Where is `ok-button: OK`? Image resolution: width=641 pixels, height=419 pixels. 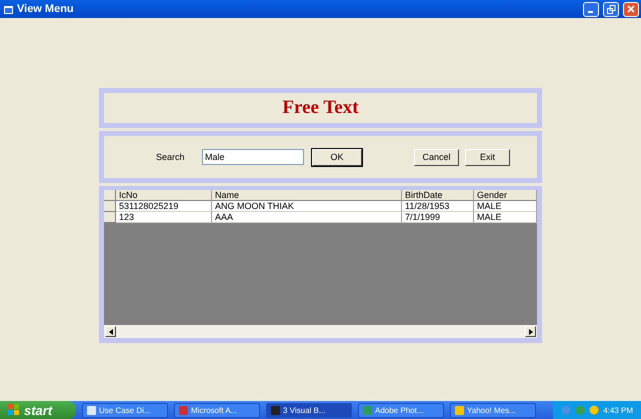 ok-button: OK is located at coordinates (337, 157).